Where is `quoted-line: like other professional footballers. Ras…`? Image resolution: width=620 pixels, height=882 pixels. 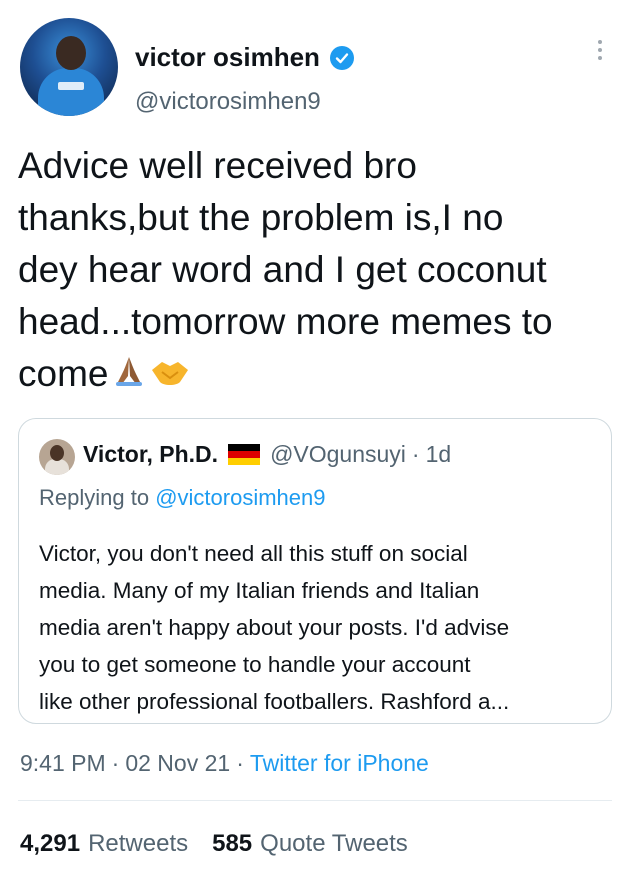
quoted-line: like other professional footballers. Ras… is located at coordinates (274, 701).